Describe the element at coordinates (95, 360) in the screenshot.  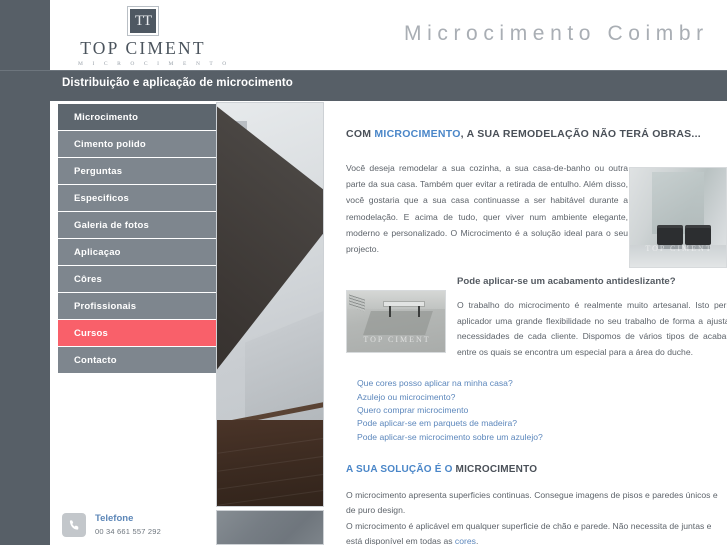
I see `sidebar-item-label: Contacto` at that location.